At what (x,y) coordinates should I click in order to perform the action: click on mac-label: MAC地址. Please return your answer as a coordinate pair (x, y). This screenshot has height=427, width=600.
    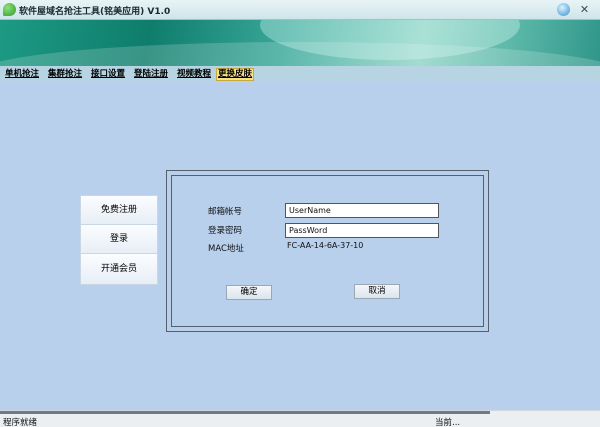
    Looking at the image, I should click on (226, 249).